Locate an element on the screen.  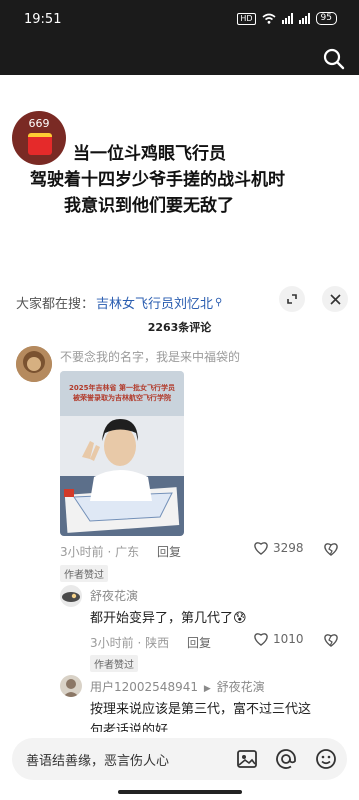
search-small-icon: ⚲ is located at coordinates (219, 302).